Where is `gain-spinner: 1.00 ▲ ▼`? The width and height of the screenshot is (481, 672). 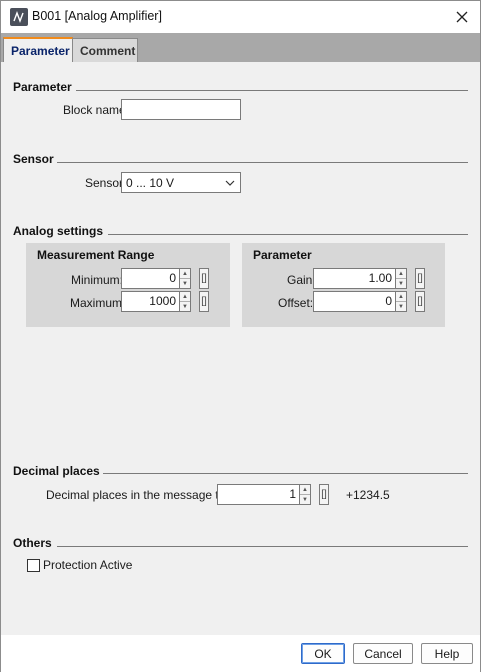 gain-spinner: 1.00 ▲ ▼ is located at coordinates (360, 278).